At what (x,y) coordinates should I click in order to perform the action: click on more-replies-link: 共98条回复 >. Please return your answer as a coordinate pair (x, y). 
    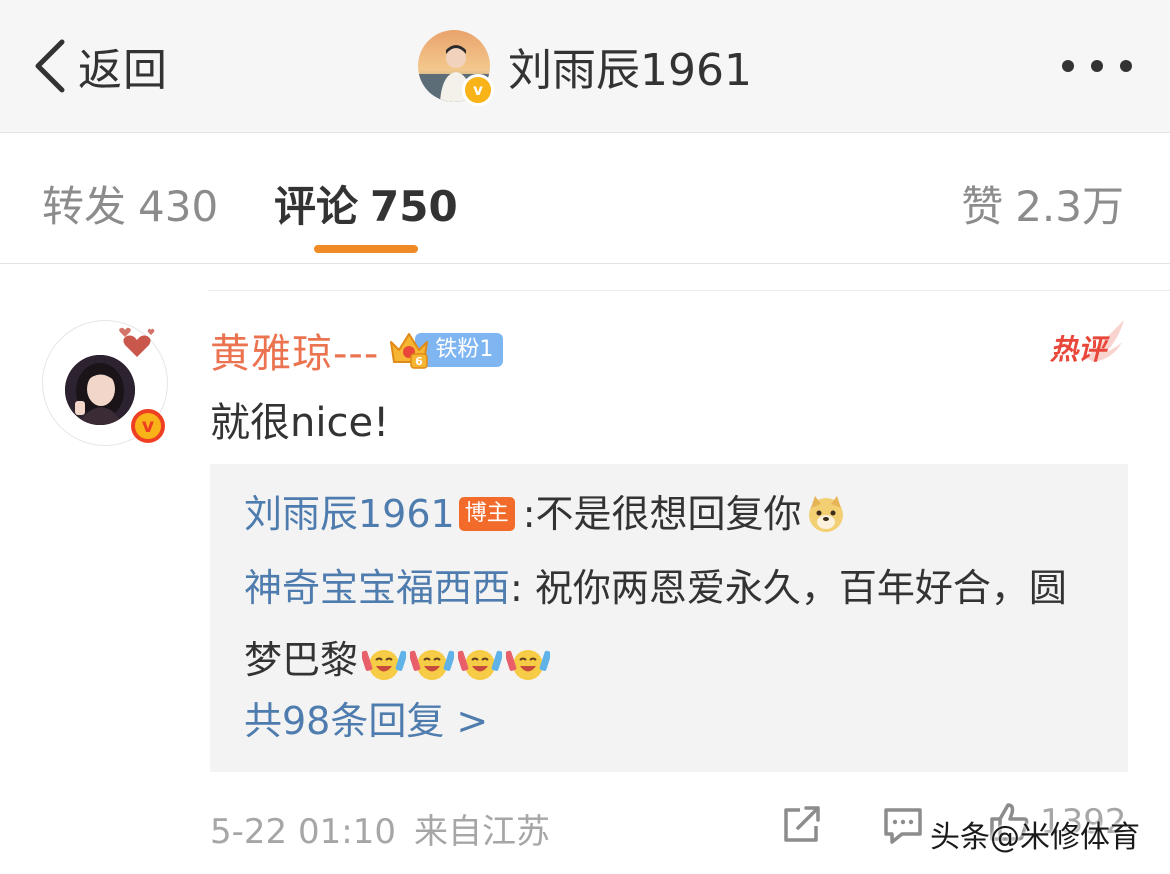
    Looking at the image, I should click on (366, 717).